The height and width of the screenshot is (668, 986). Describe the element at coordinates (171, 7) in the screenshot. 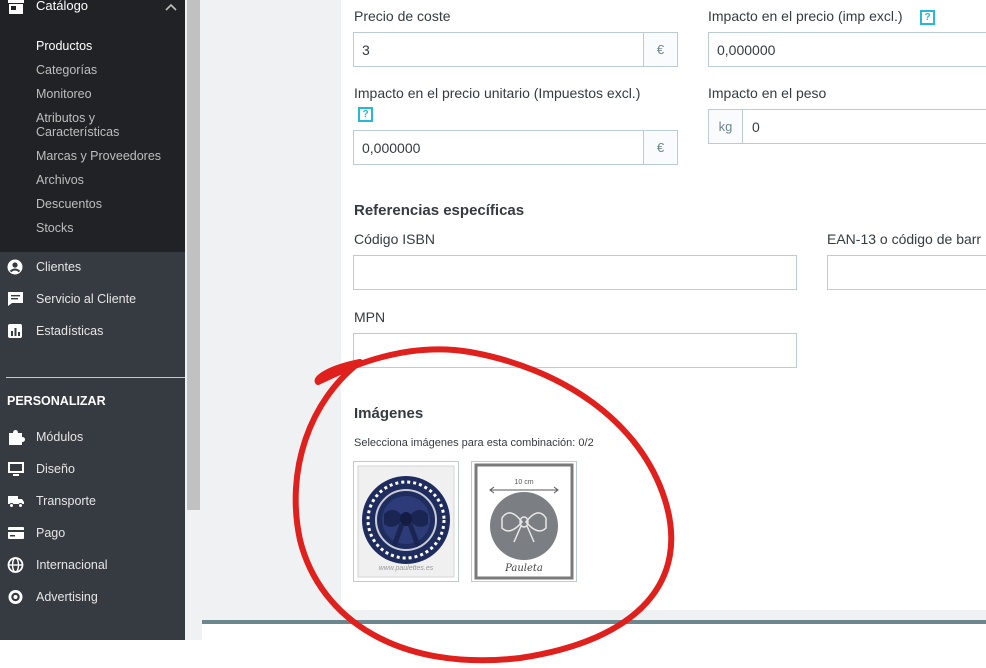

I see `chevron-up-icon` at that location.